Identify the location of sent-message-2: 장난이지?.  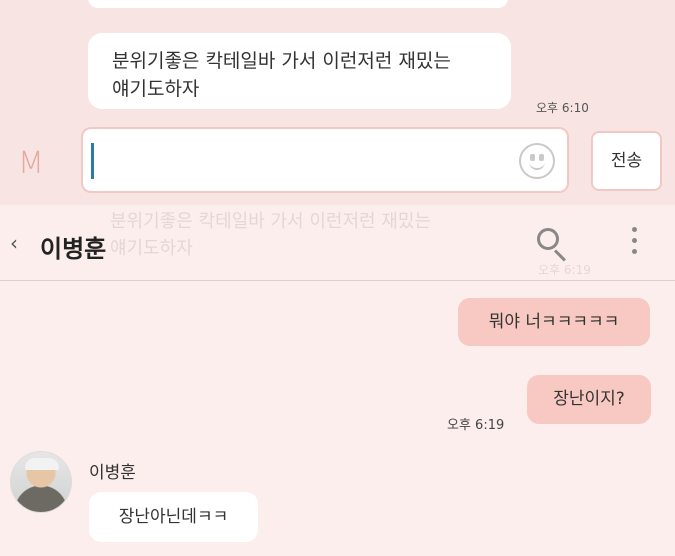
(589, 399).